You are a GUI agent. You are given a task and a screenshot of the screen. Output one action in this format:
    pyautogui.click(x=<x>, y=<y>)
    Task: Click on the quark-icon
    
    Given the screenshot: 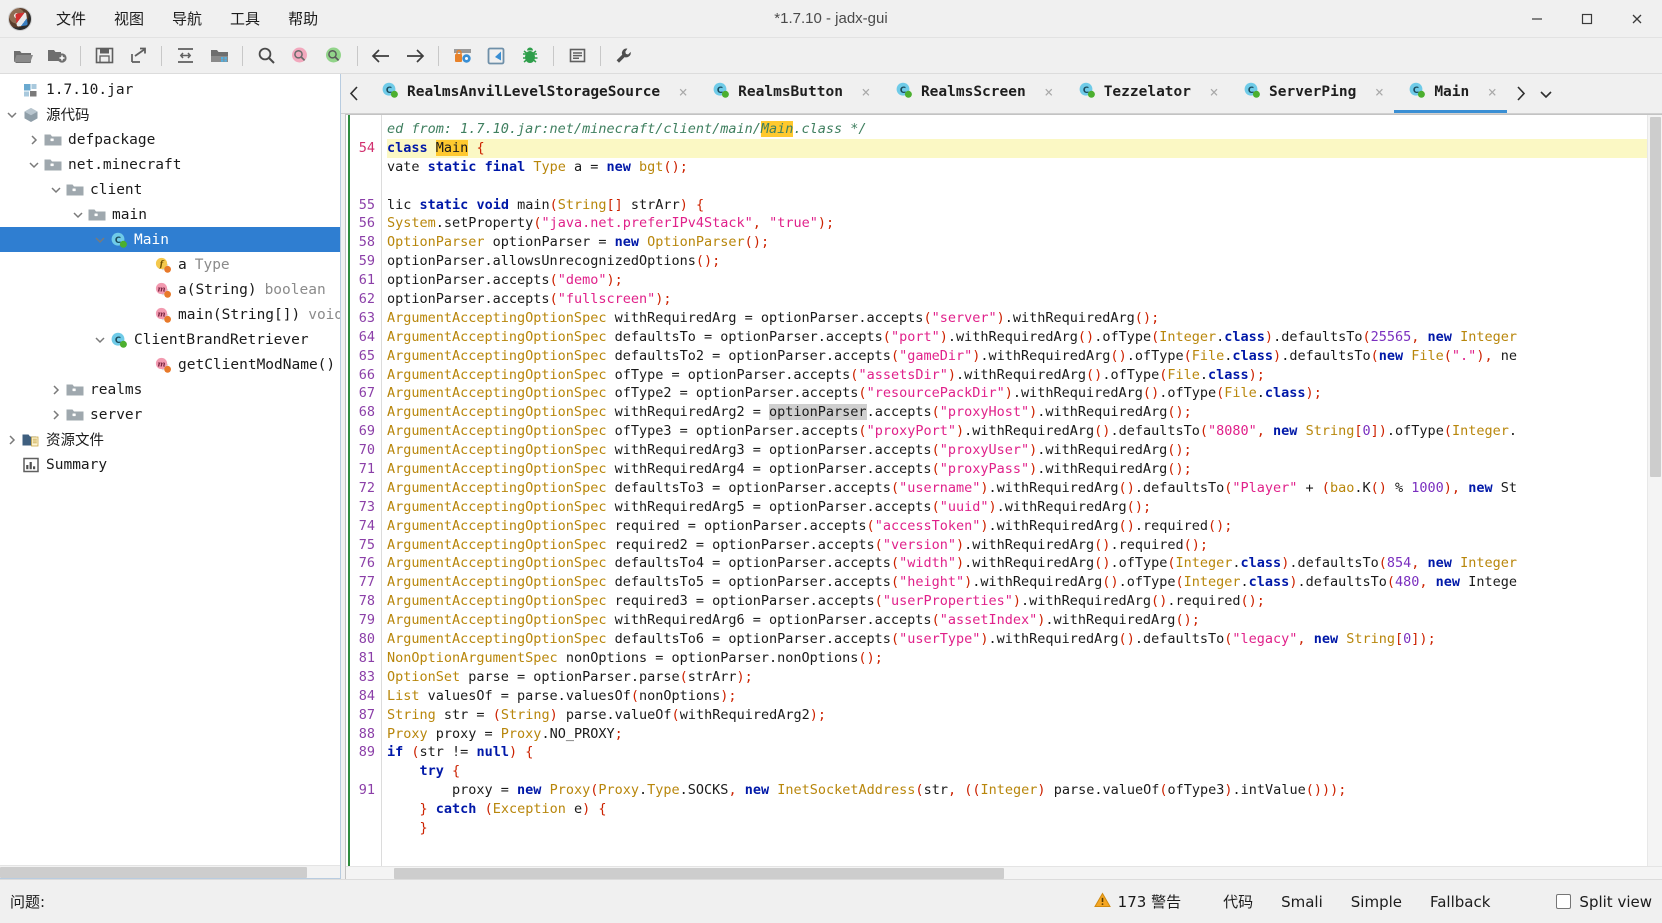 What is the action you would take?
    pyautogui.click(x=496, y=56)
    